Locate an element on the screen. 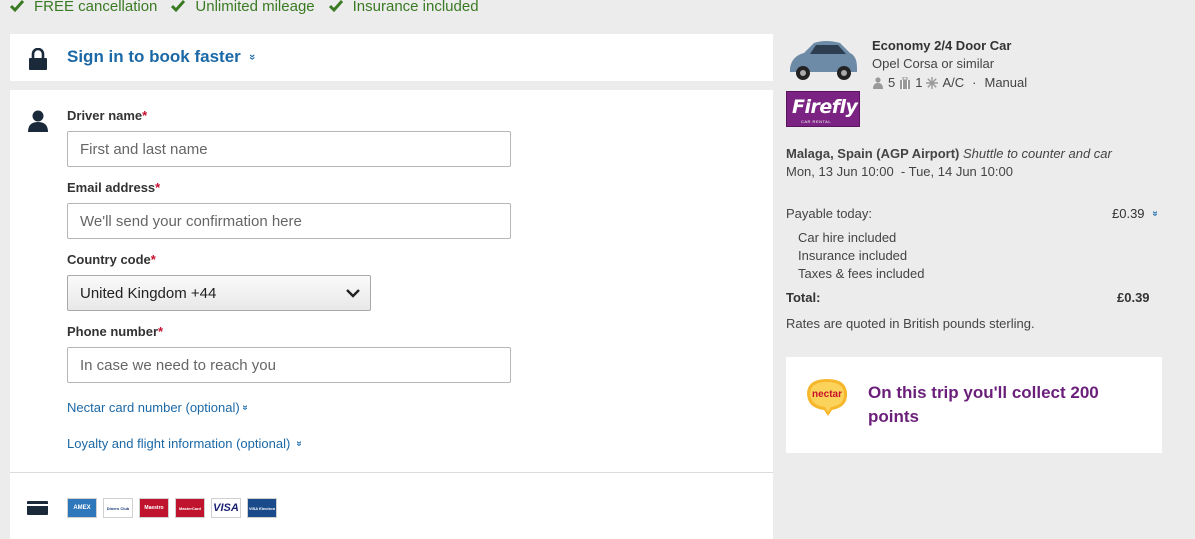  driver-name-label-text: Driver name is located at coordinates (105, 115).